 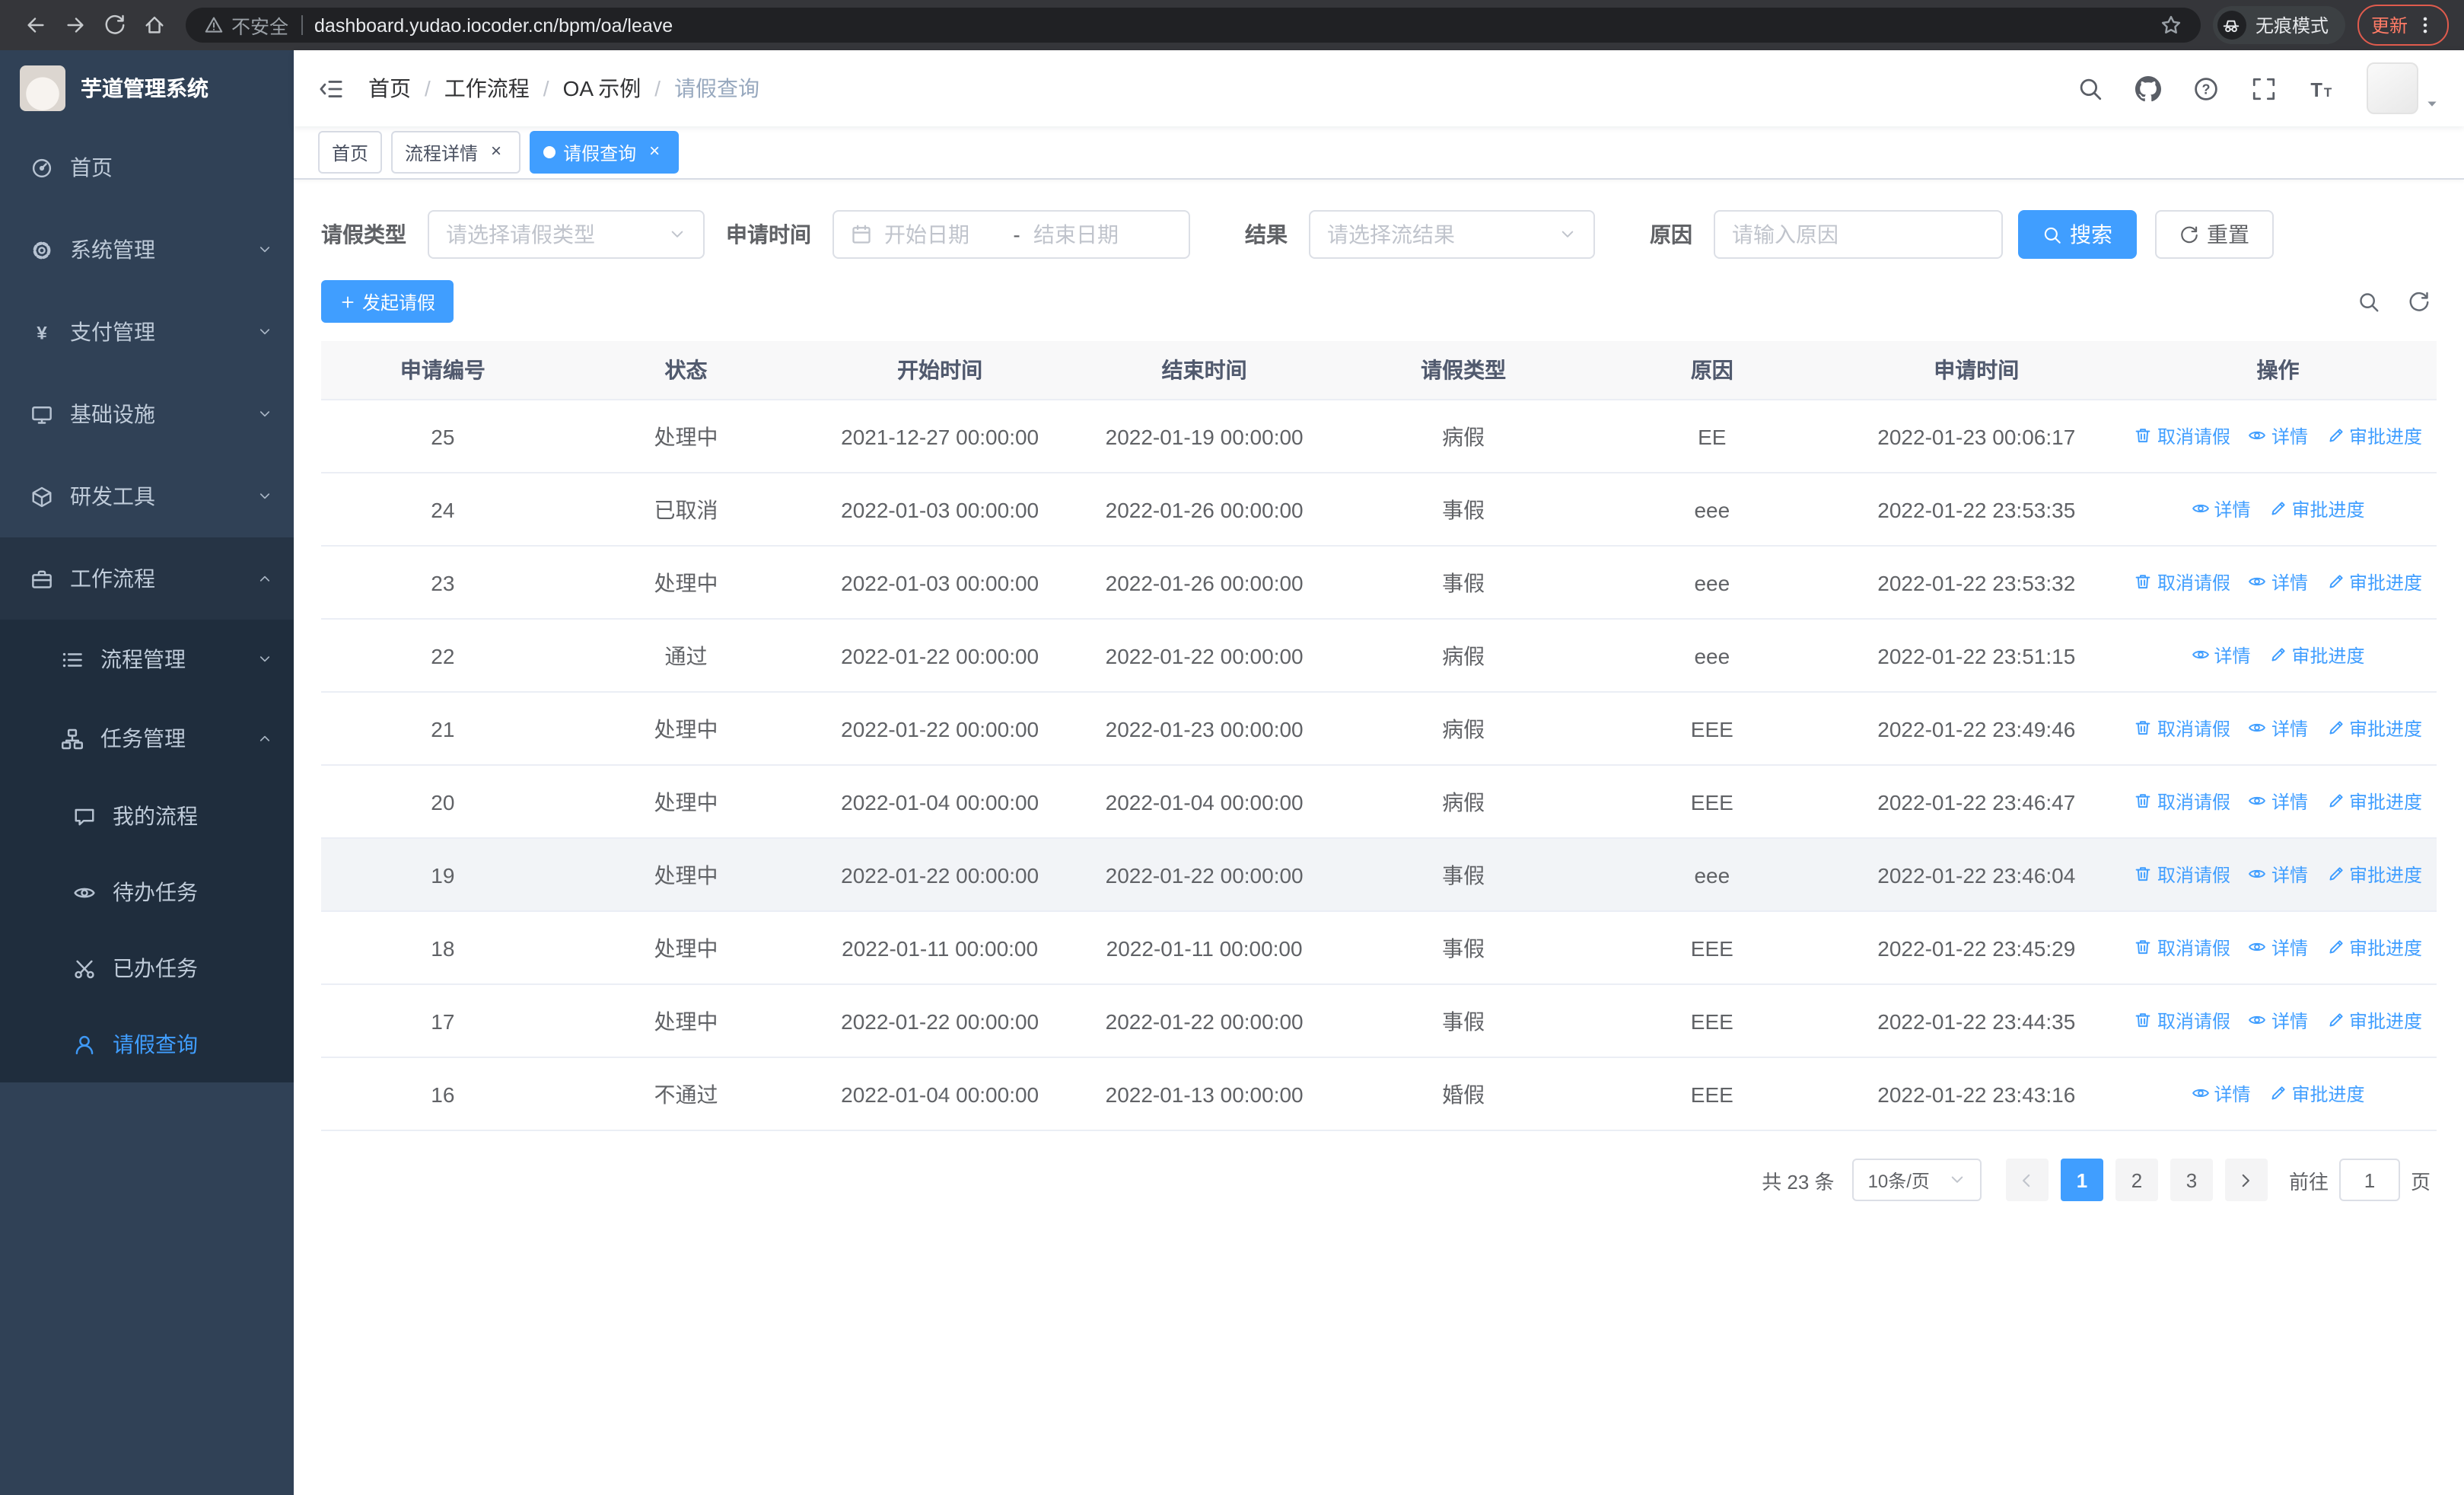 What do you see at coordinates (147, 1044) in the screenshot?
I see `sidebar-item-leave-query: 请假查询` at bounding box center [147, 1044].